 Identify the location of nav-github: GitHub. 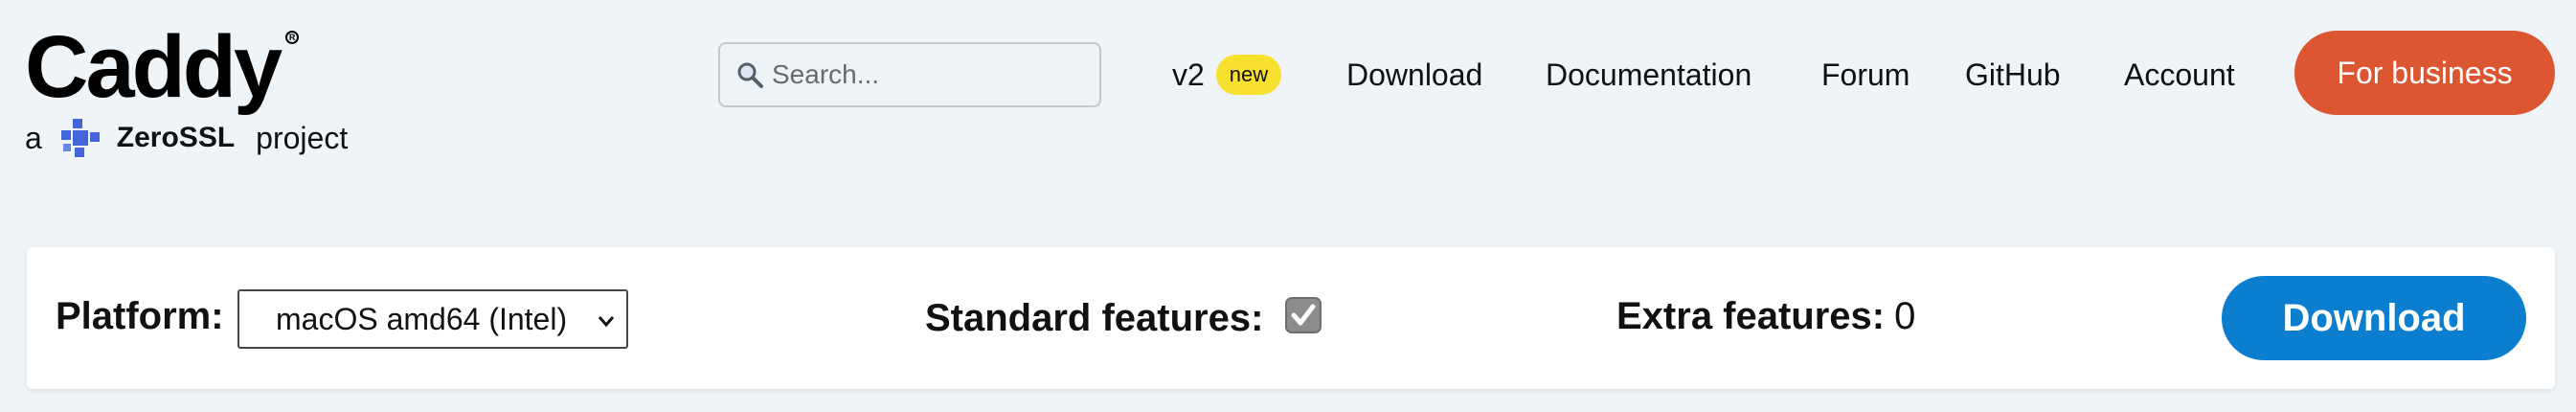
(2013, 75).